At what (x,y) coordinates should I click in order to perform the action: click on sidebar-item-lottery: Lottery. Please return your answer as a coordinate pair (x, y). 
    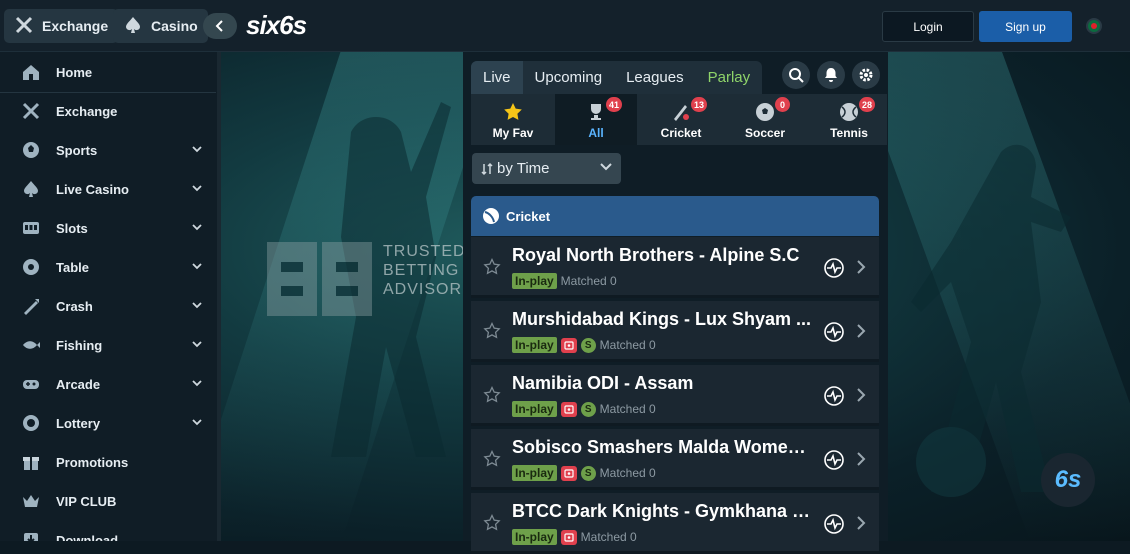
    Looking at the image, I should click on (108, 423).